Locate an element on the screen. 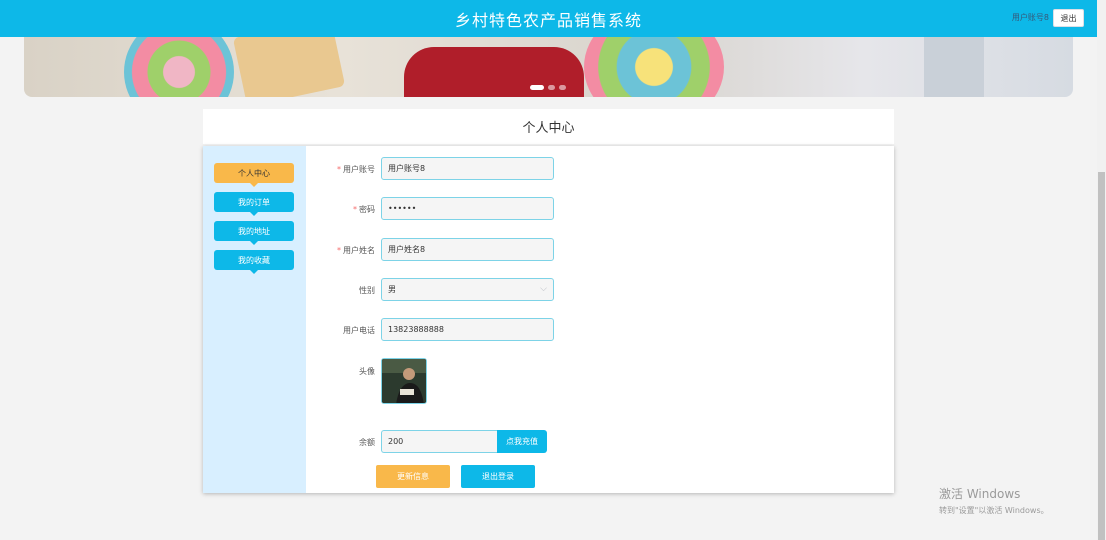 The image size is (1106, 540). scrollbar-thumb is located at coordinates (1101, 356).